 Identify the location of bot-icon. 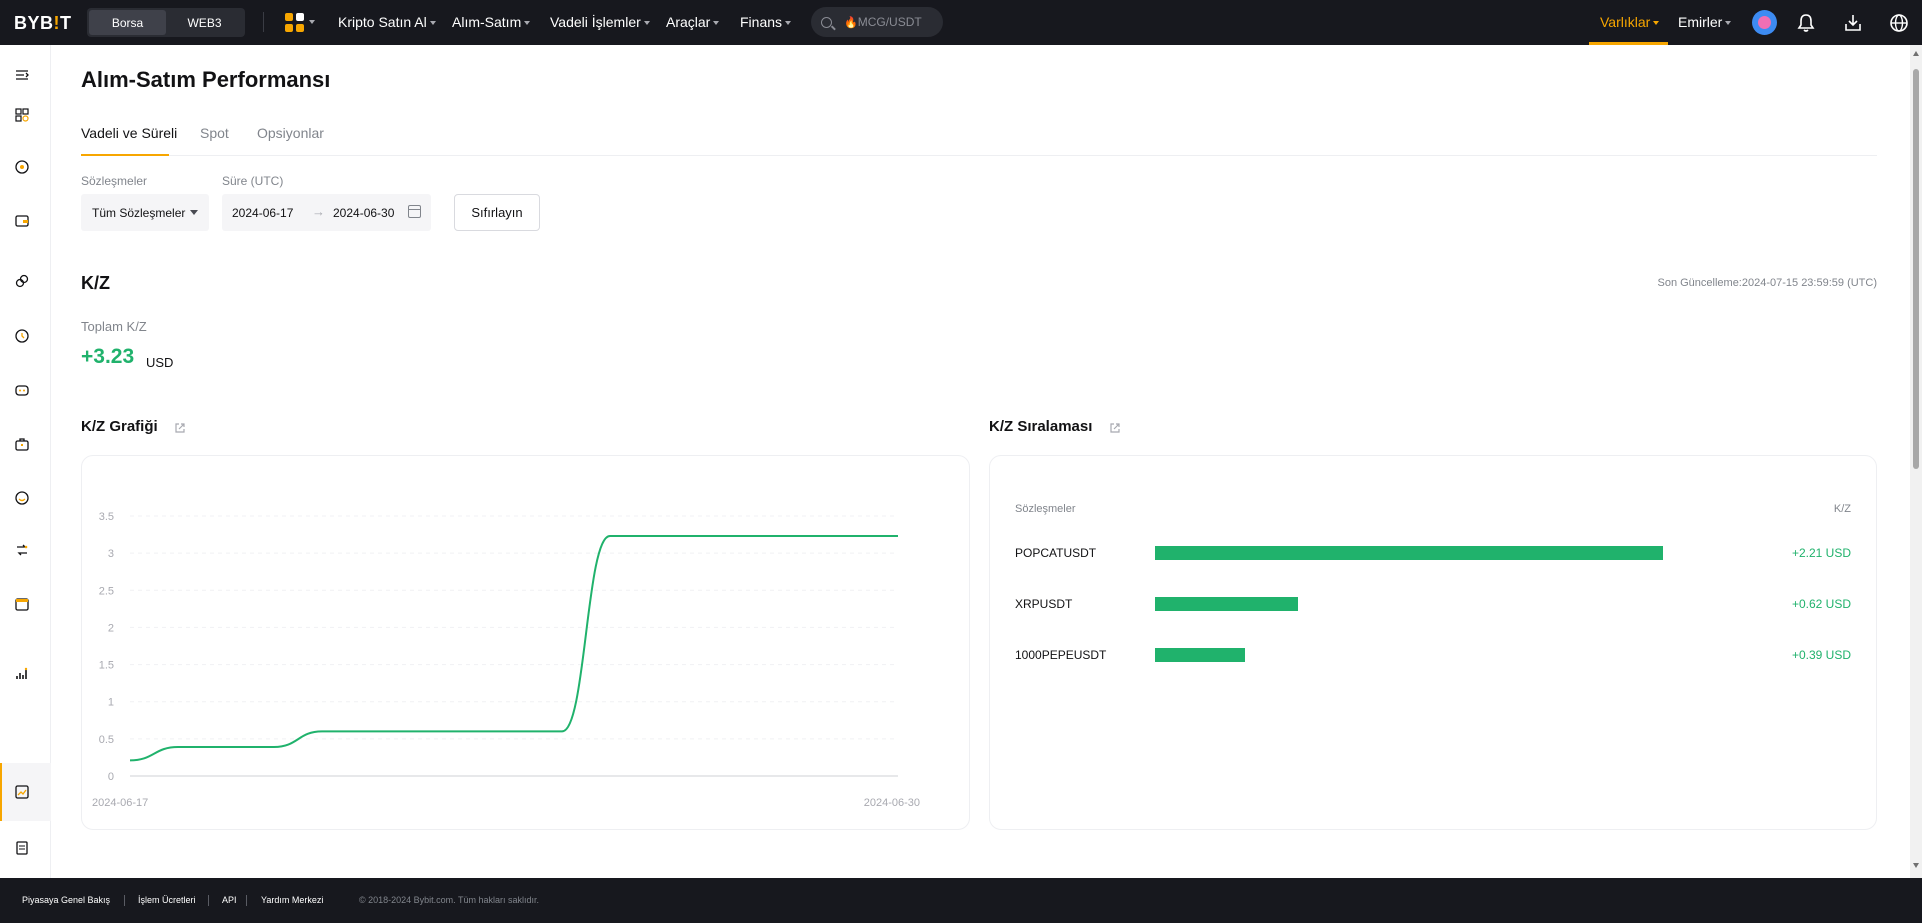
(22, 390).